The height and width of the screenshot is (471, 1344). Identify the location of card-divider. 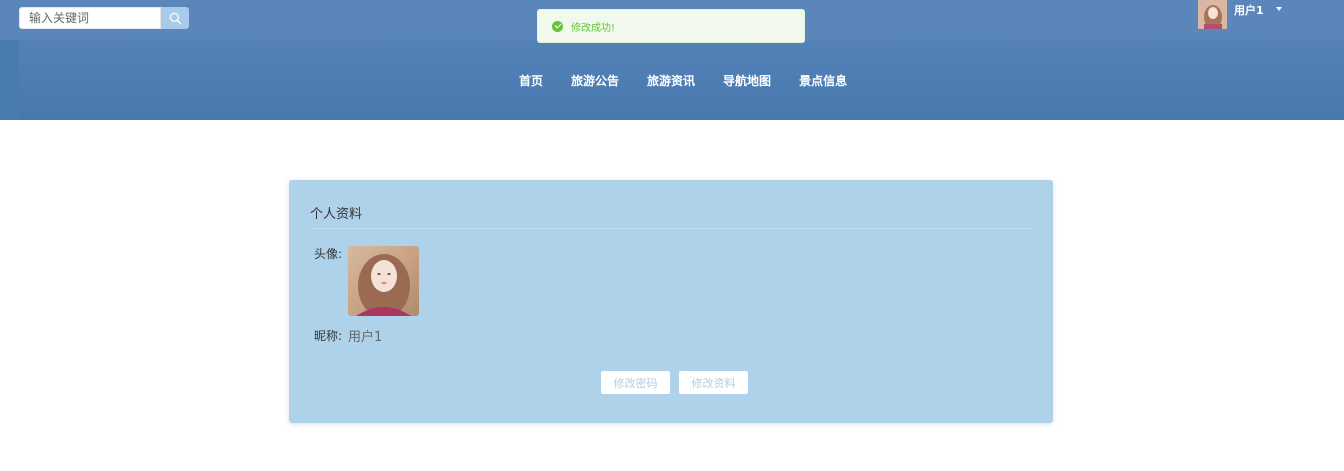
(671, 228).